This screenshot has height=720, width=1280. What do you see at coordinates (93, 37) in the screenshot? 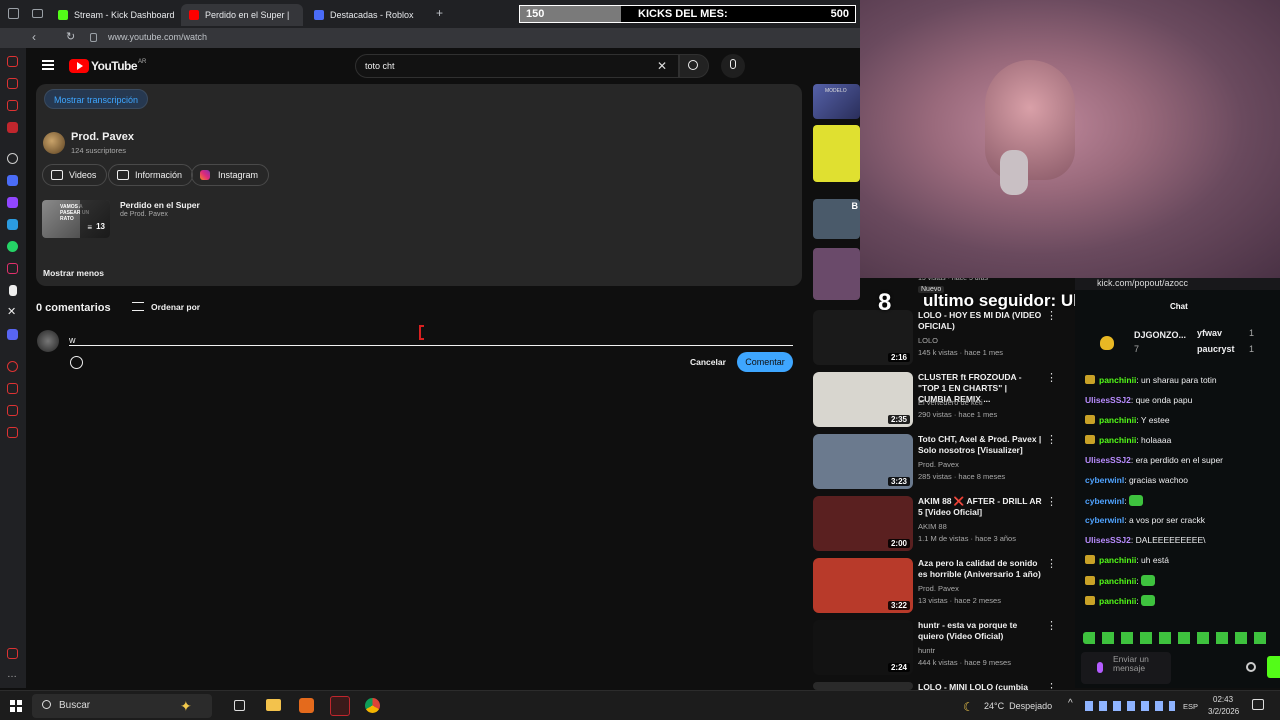
I see `site-info-icon` at bounding box center [93, 37].